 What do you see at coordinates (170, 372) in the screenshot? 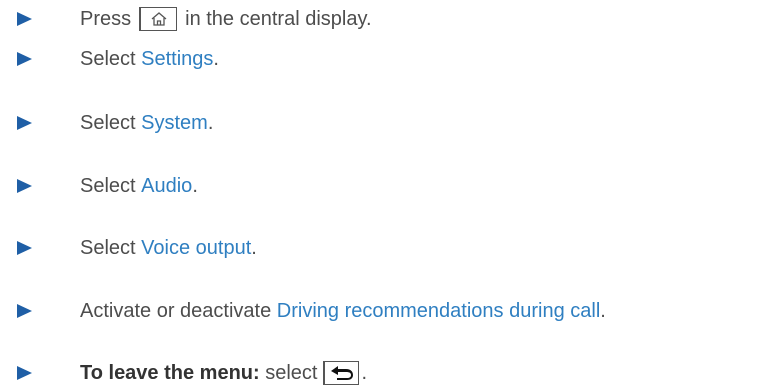
I see `step-strong-label: To leave the menu:` at bounding box center [170, 372].